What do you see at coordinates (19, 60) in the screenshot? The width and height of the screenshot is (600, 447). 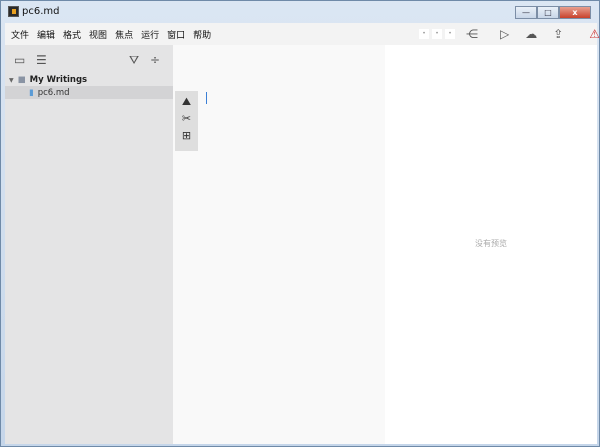 I see `folder-icon: ▭` at bounding box center [19, 60].